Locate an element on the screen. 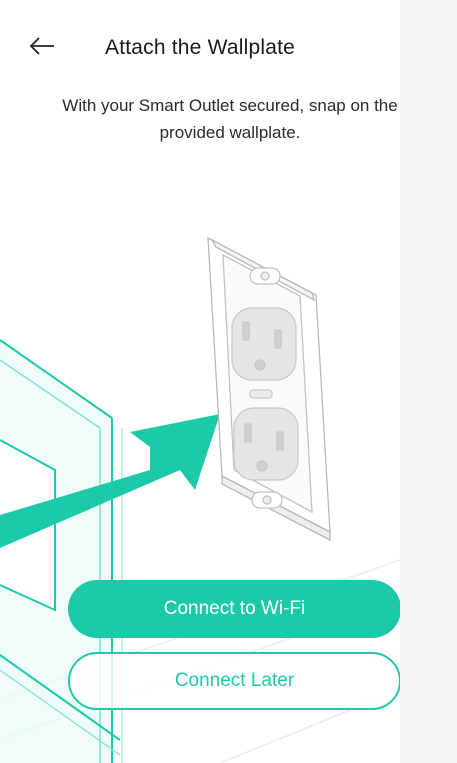  back-button is located at coordinates (42, 46).